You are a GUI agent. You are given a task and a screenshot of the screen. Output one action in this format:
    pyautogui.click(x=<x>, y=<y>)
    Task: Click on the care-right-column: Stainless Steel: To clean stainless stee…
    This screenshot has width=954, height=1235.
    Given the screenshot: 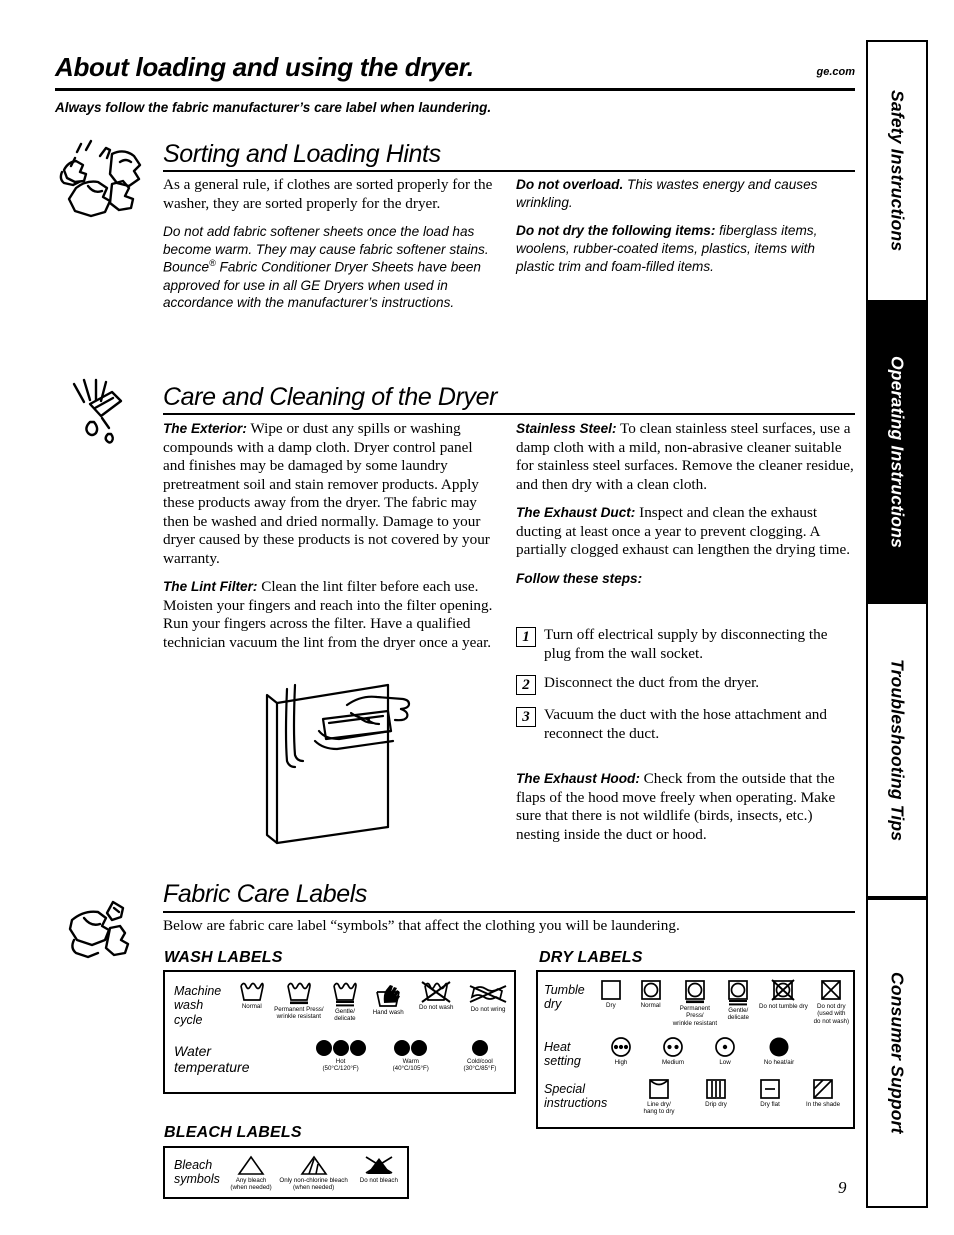 What is the action you would take?
    pyautogui.click(x=686, y=509)
    